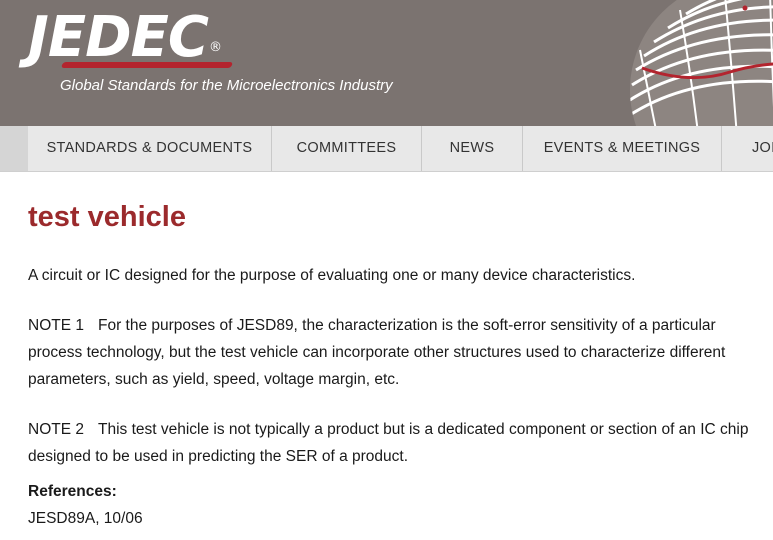 The image size is (773, 540). I want to click on references-heading: References:, so click(72, 491).